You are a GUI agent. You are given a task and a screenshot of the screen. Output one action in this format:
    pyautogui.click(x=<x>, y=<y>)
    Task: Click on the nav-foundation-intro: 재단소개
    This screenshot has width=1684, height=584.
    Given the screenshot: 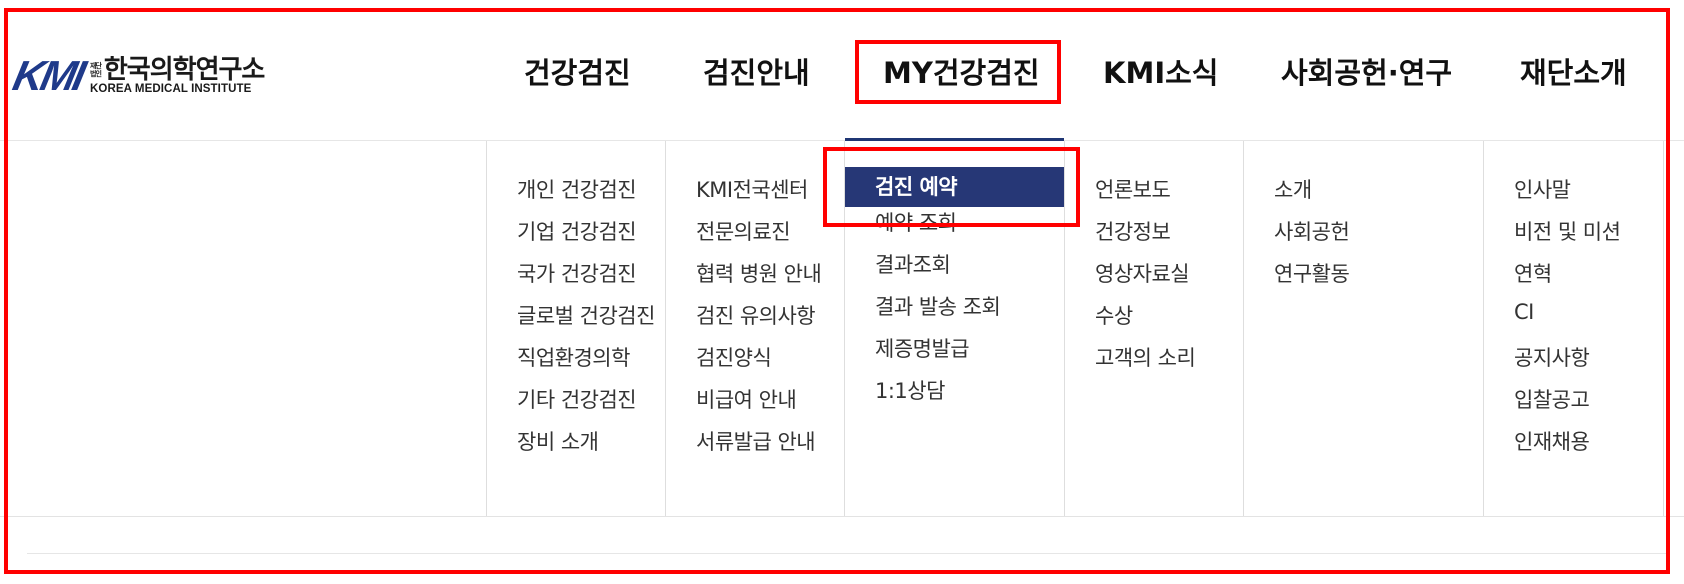 What is the action you would take?
    pyautogui.click(x=1573, y=71)
    